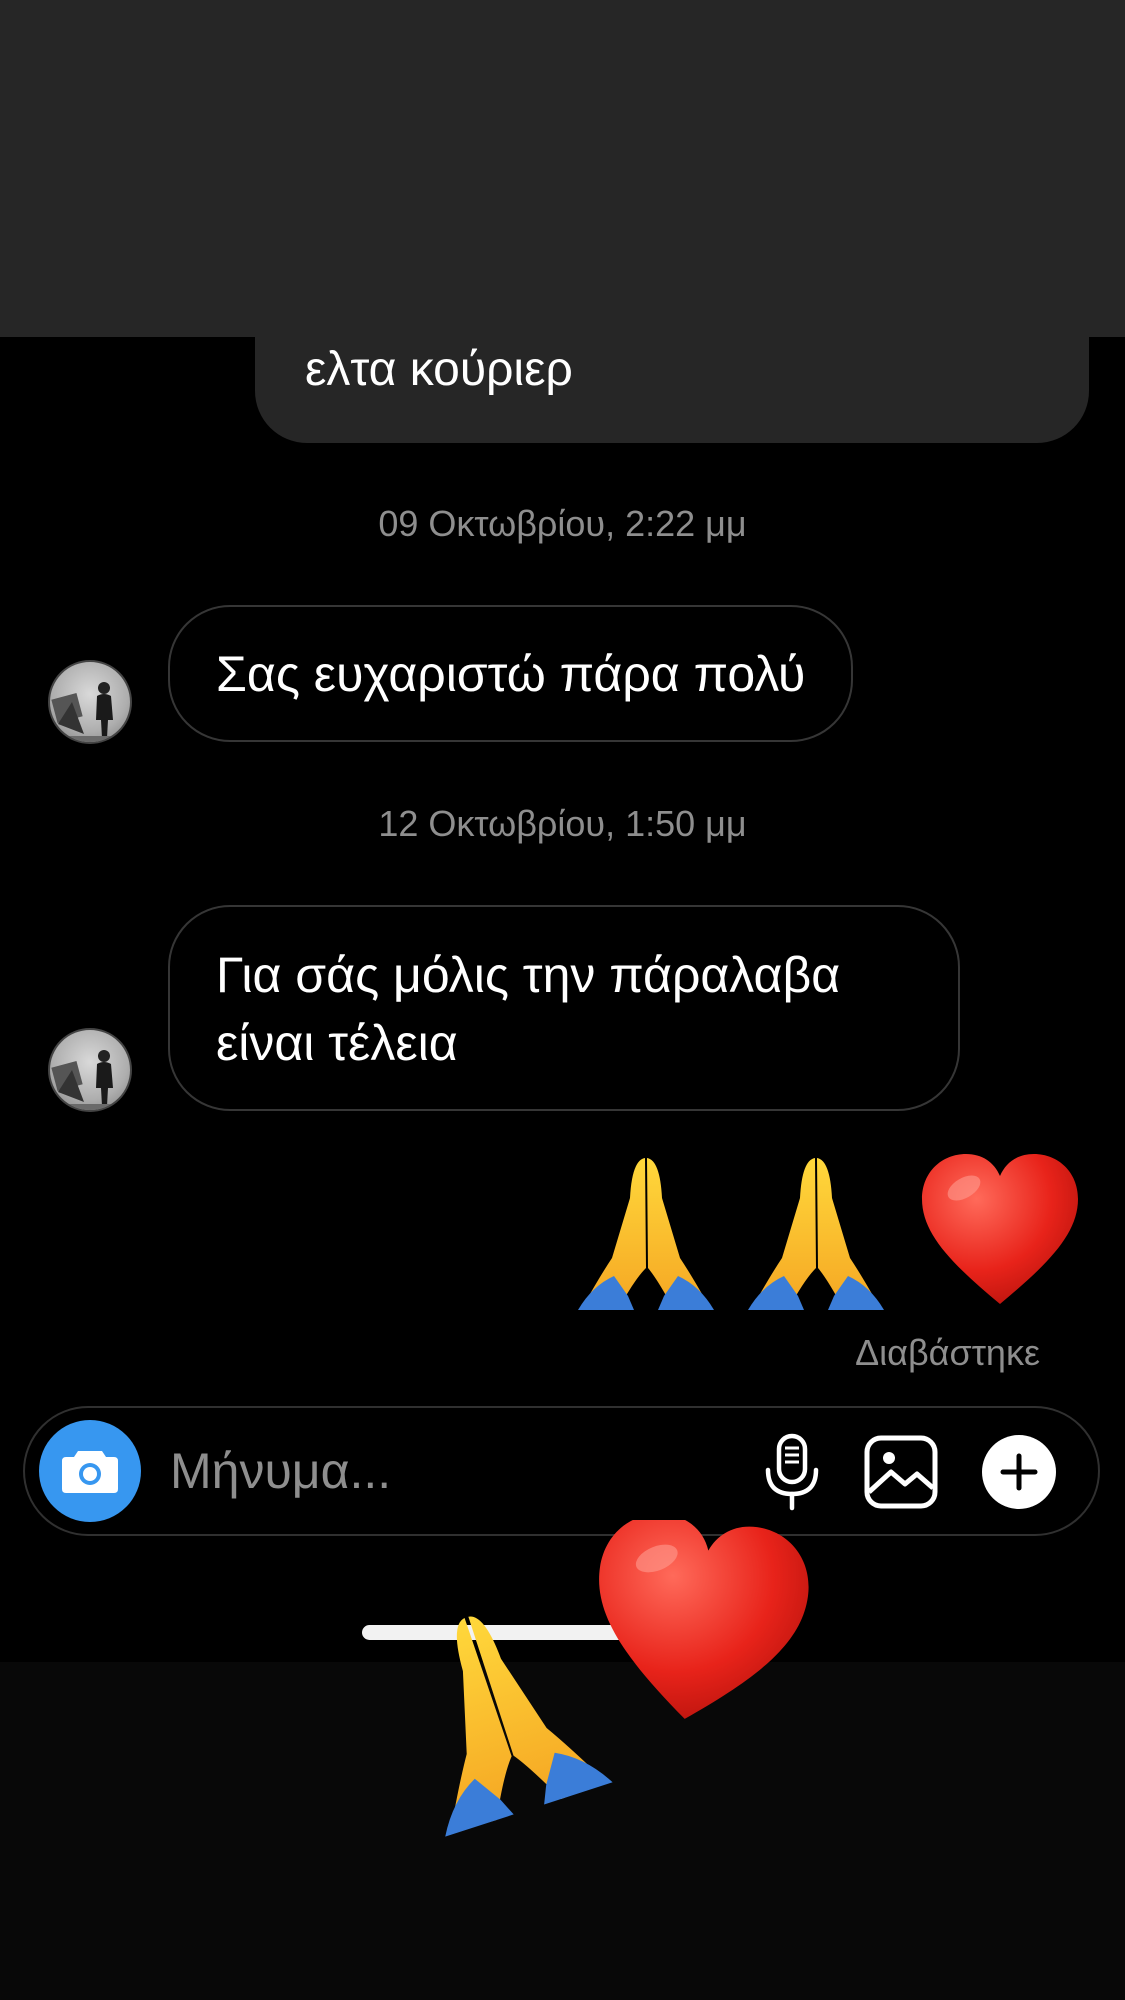 The width and height of the screenshot is (1125, 2000). What do you see at coordinates (528, 975) in the screenshot?
I see `incoming-message-line: Για σάς μόλις την πάραλαβα` at bounding box center [528, 975].